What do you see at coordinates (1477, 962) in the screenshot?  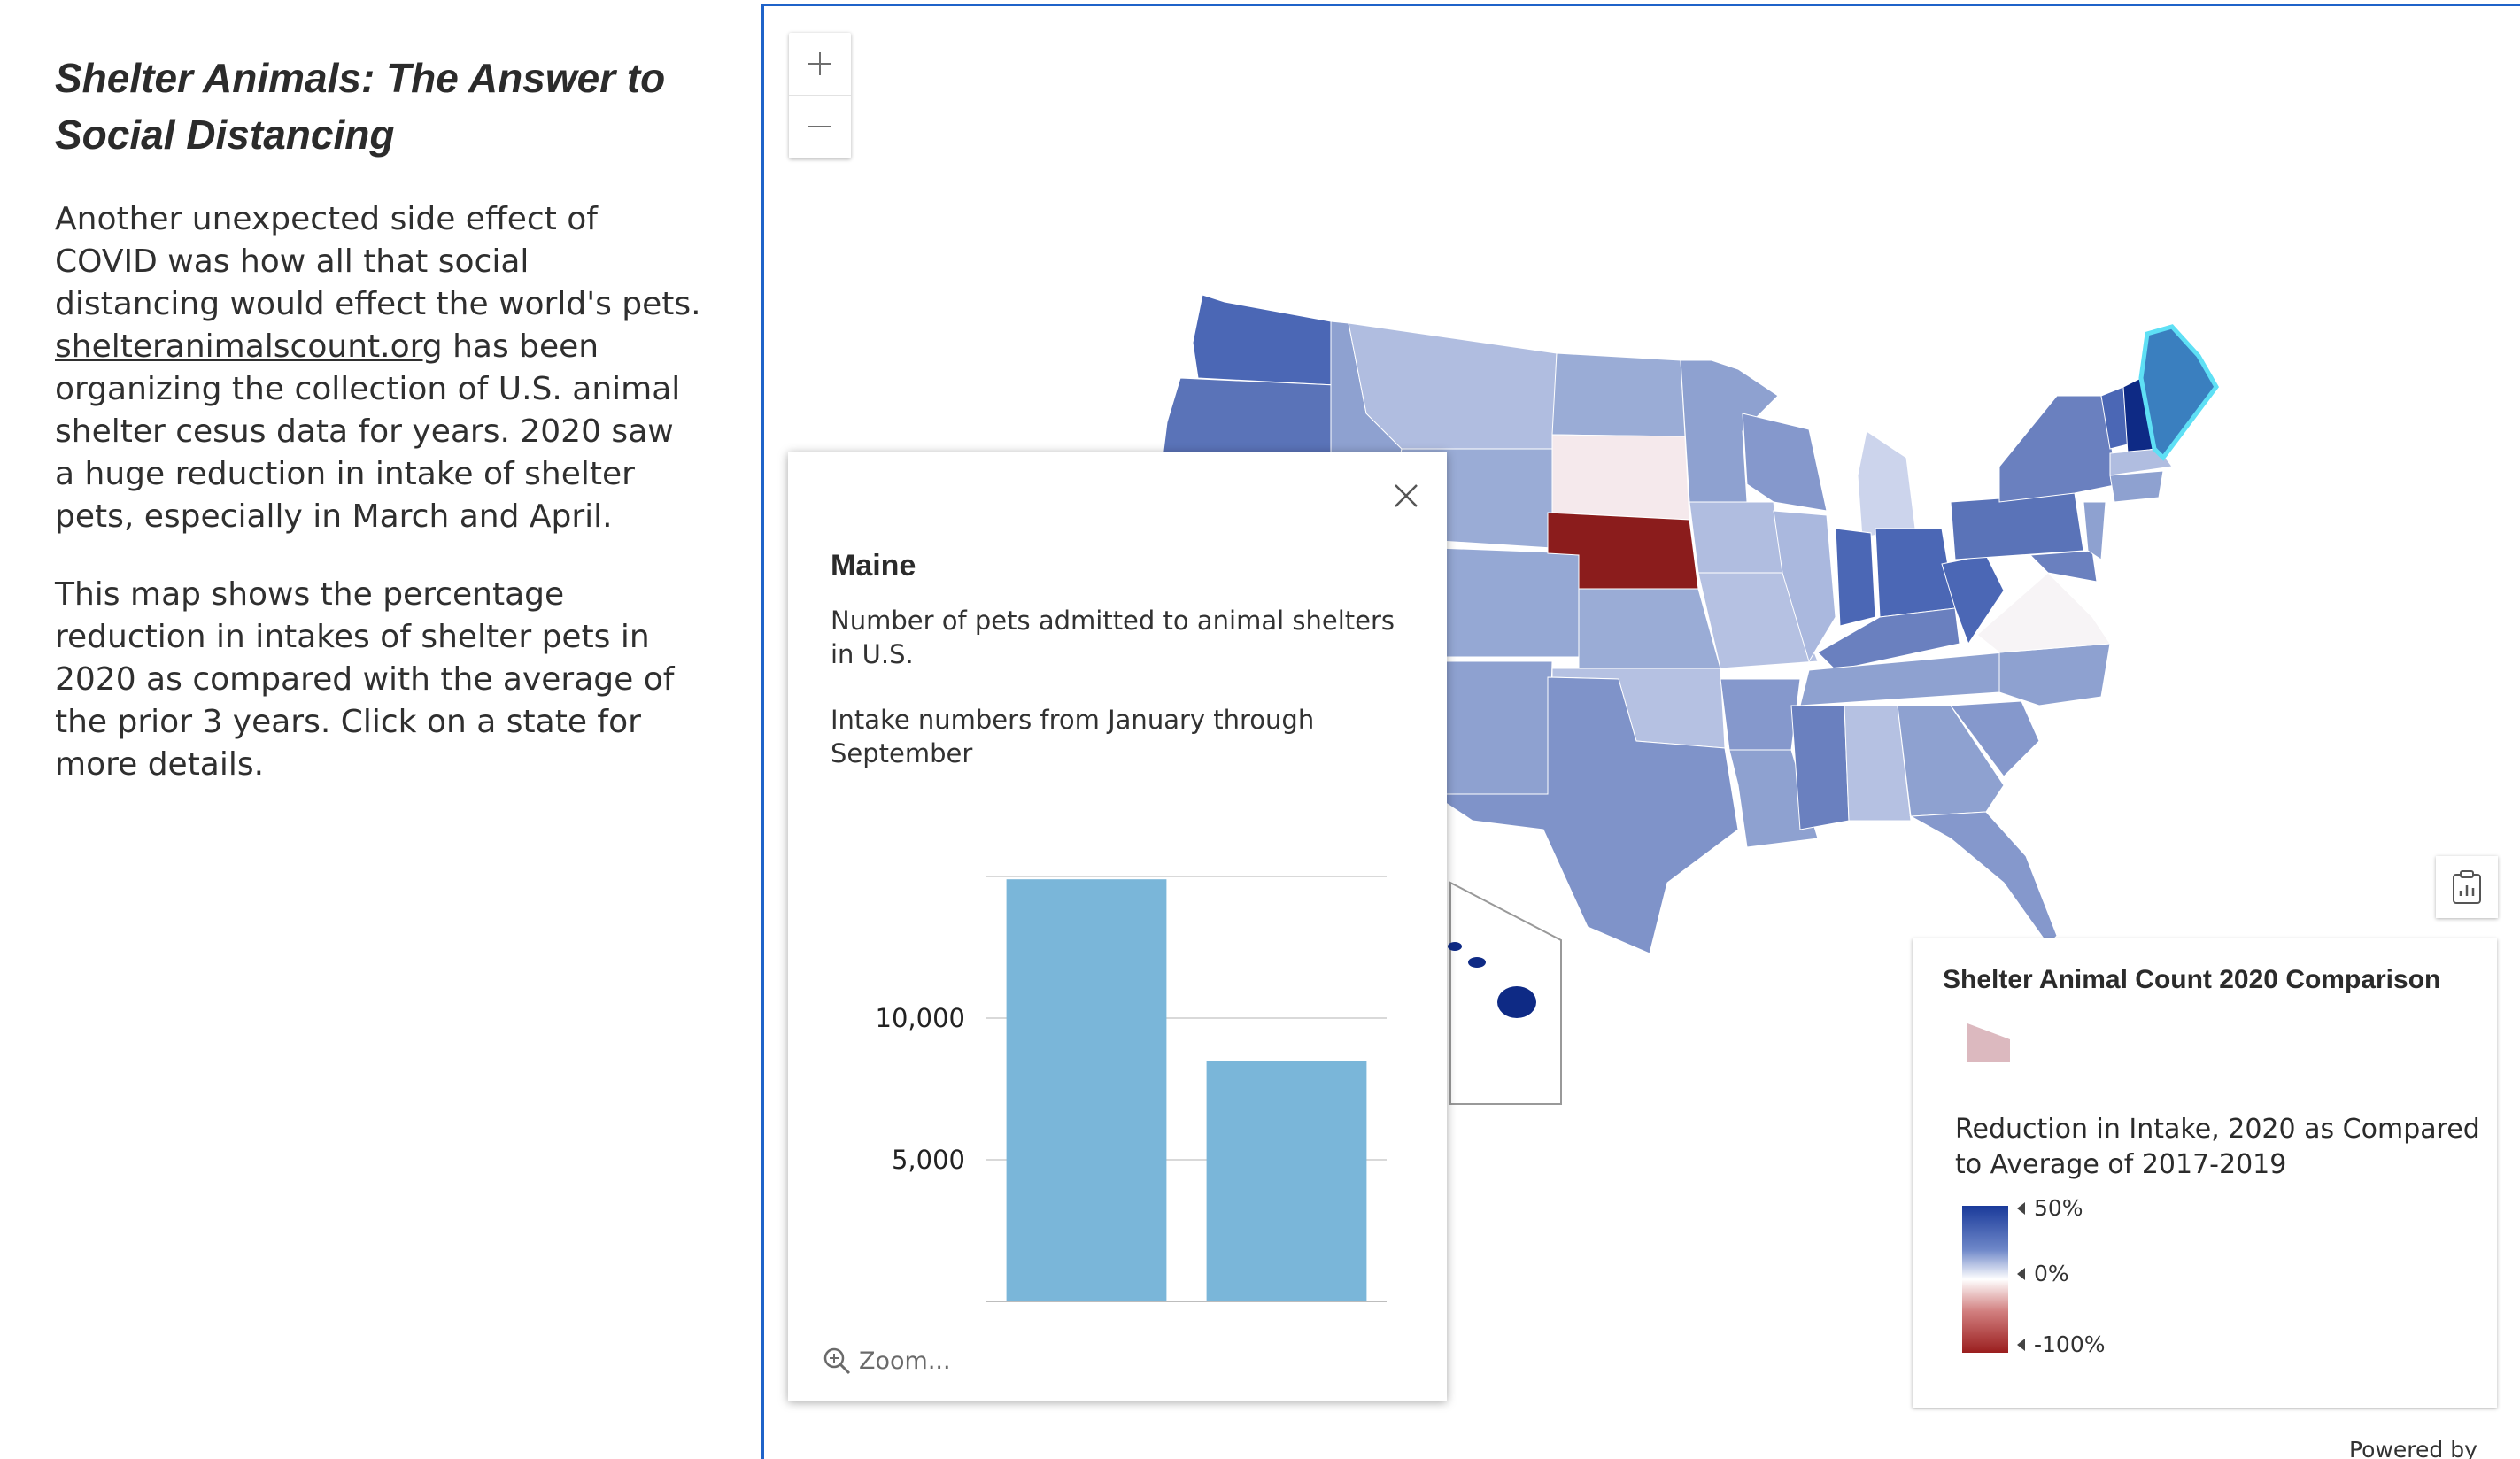 I see `hawaii-maui` at bounding box center [1477, 962].